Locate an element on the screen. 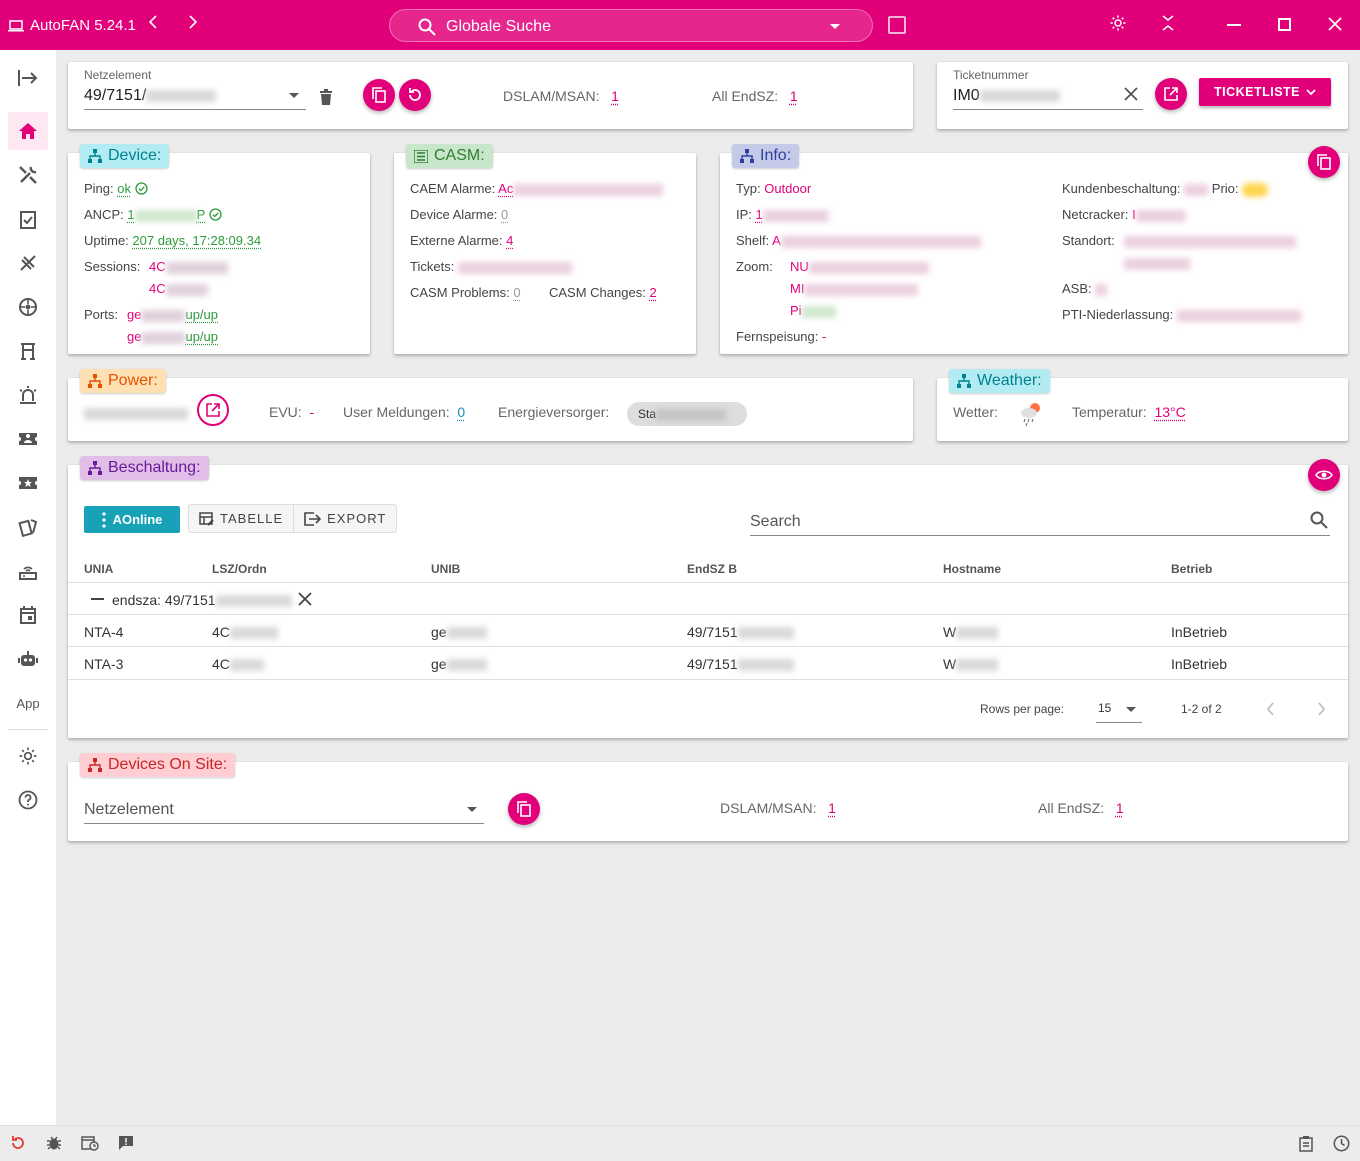 The width and height of the screenshot is (1360, 1161). reload-icon is located at coordinates (18, 1144).